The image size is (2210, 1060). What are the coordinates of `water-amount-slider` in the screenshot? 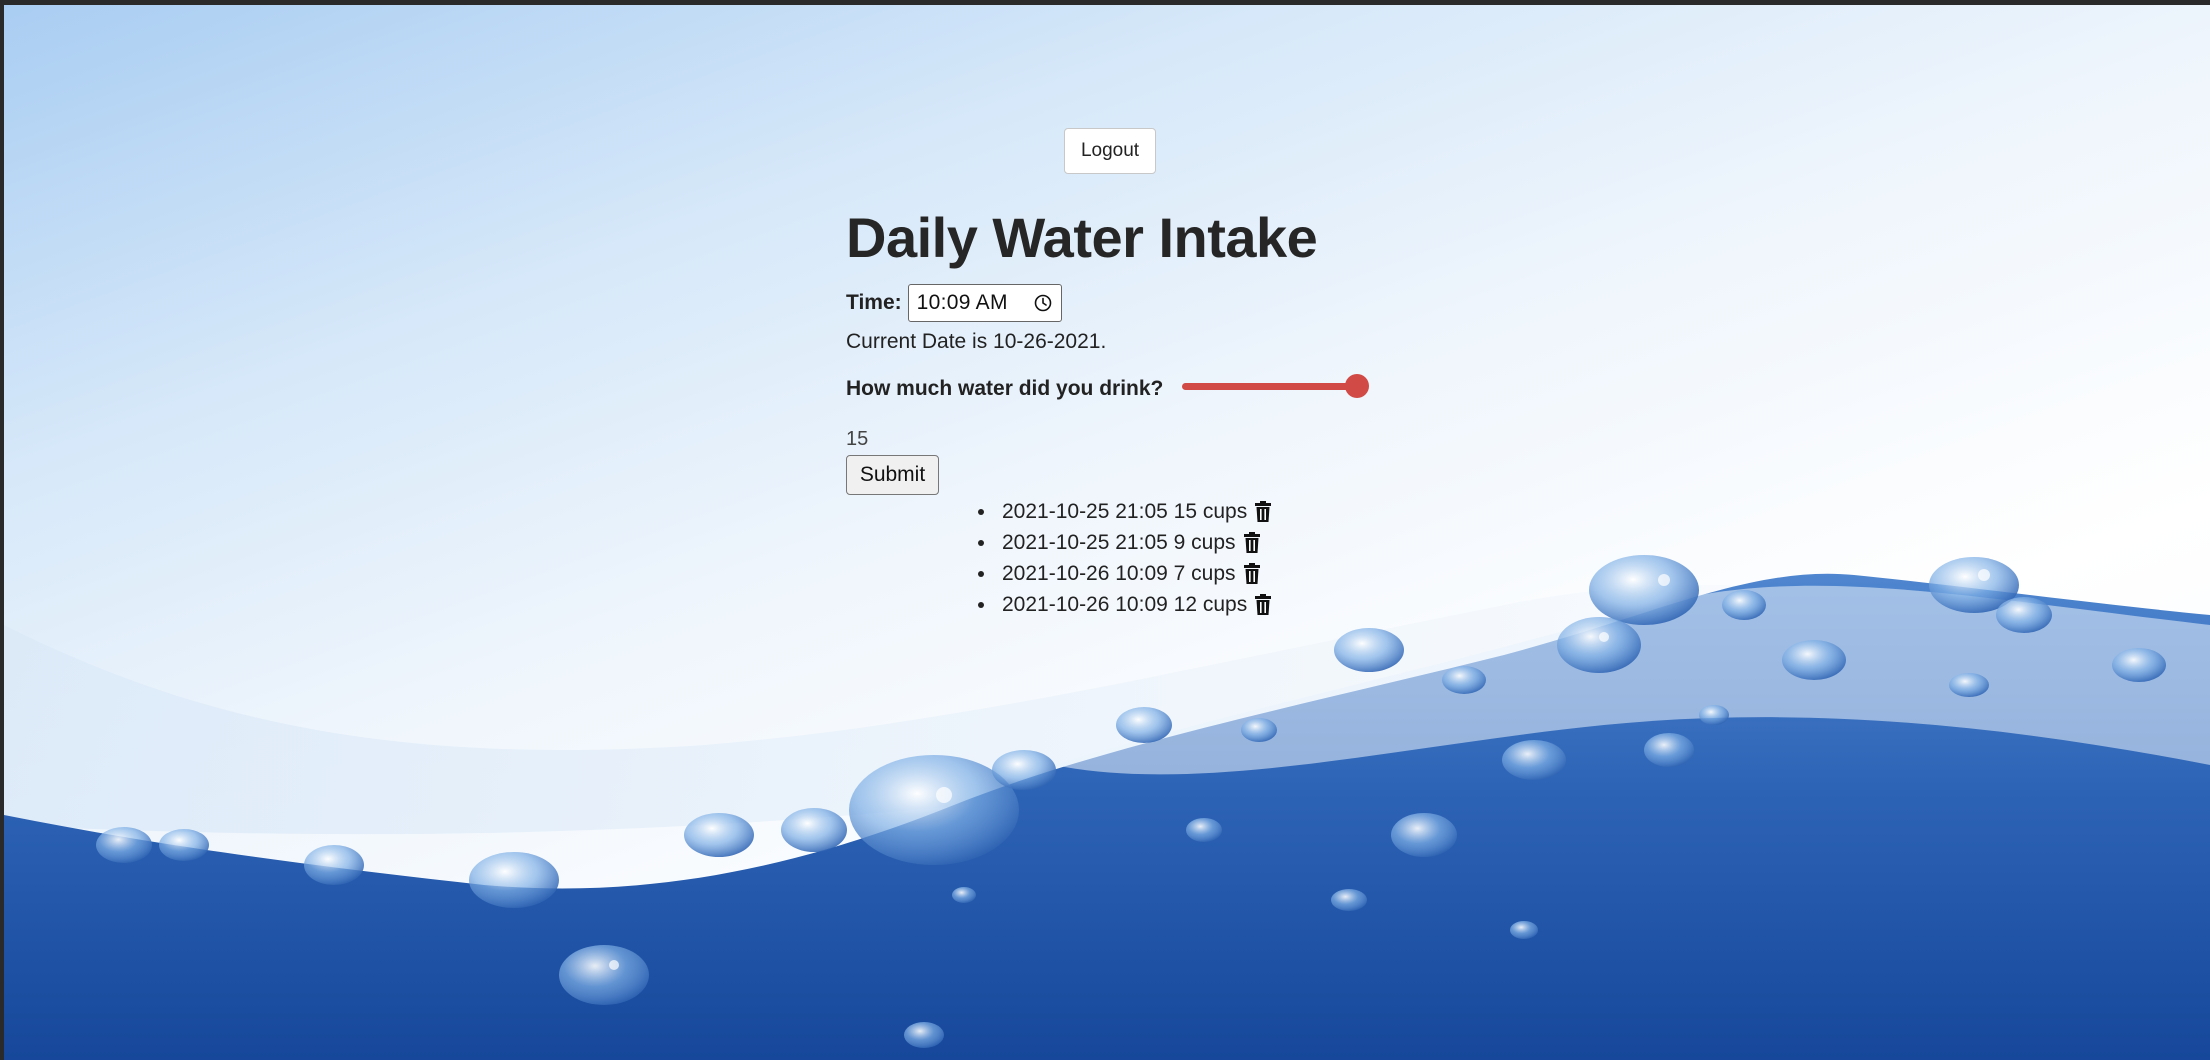 It's located at (1279, 386).